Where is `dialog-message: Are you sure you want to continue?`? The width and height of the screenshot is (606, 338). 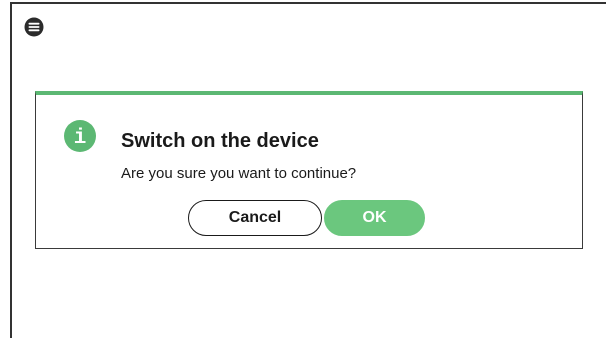 dialog-message: Are you sure you want to continue? is located at coordinates (239, 173).